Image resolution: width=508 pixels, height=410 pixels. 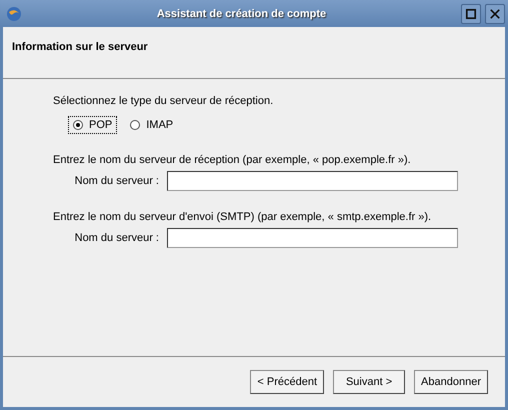 What do you see at coordinates (232, 160) in the screenshot?
I see `server-prompt: Entrez le nom du serveur de réception (par exemple, « pop.exemple.fr »).` at bounding box center [232, 160].